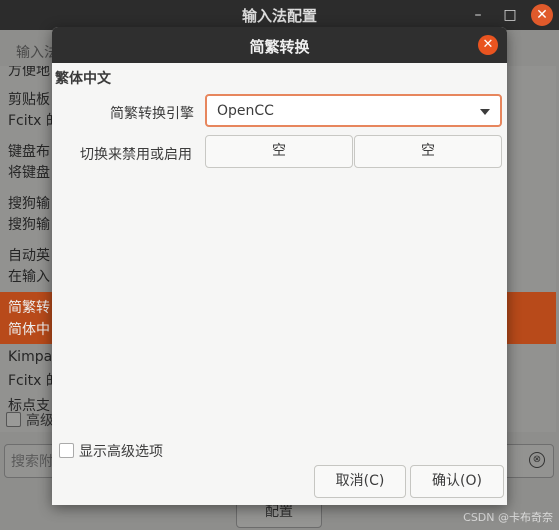 The width and height of the screenshot is (559, 530). I want to click on hotkey-button-1: 空, so click(279, 151).